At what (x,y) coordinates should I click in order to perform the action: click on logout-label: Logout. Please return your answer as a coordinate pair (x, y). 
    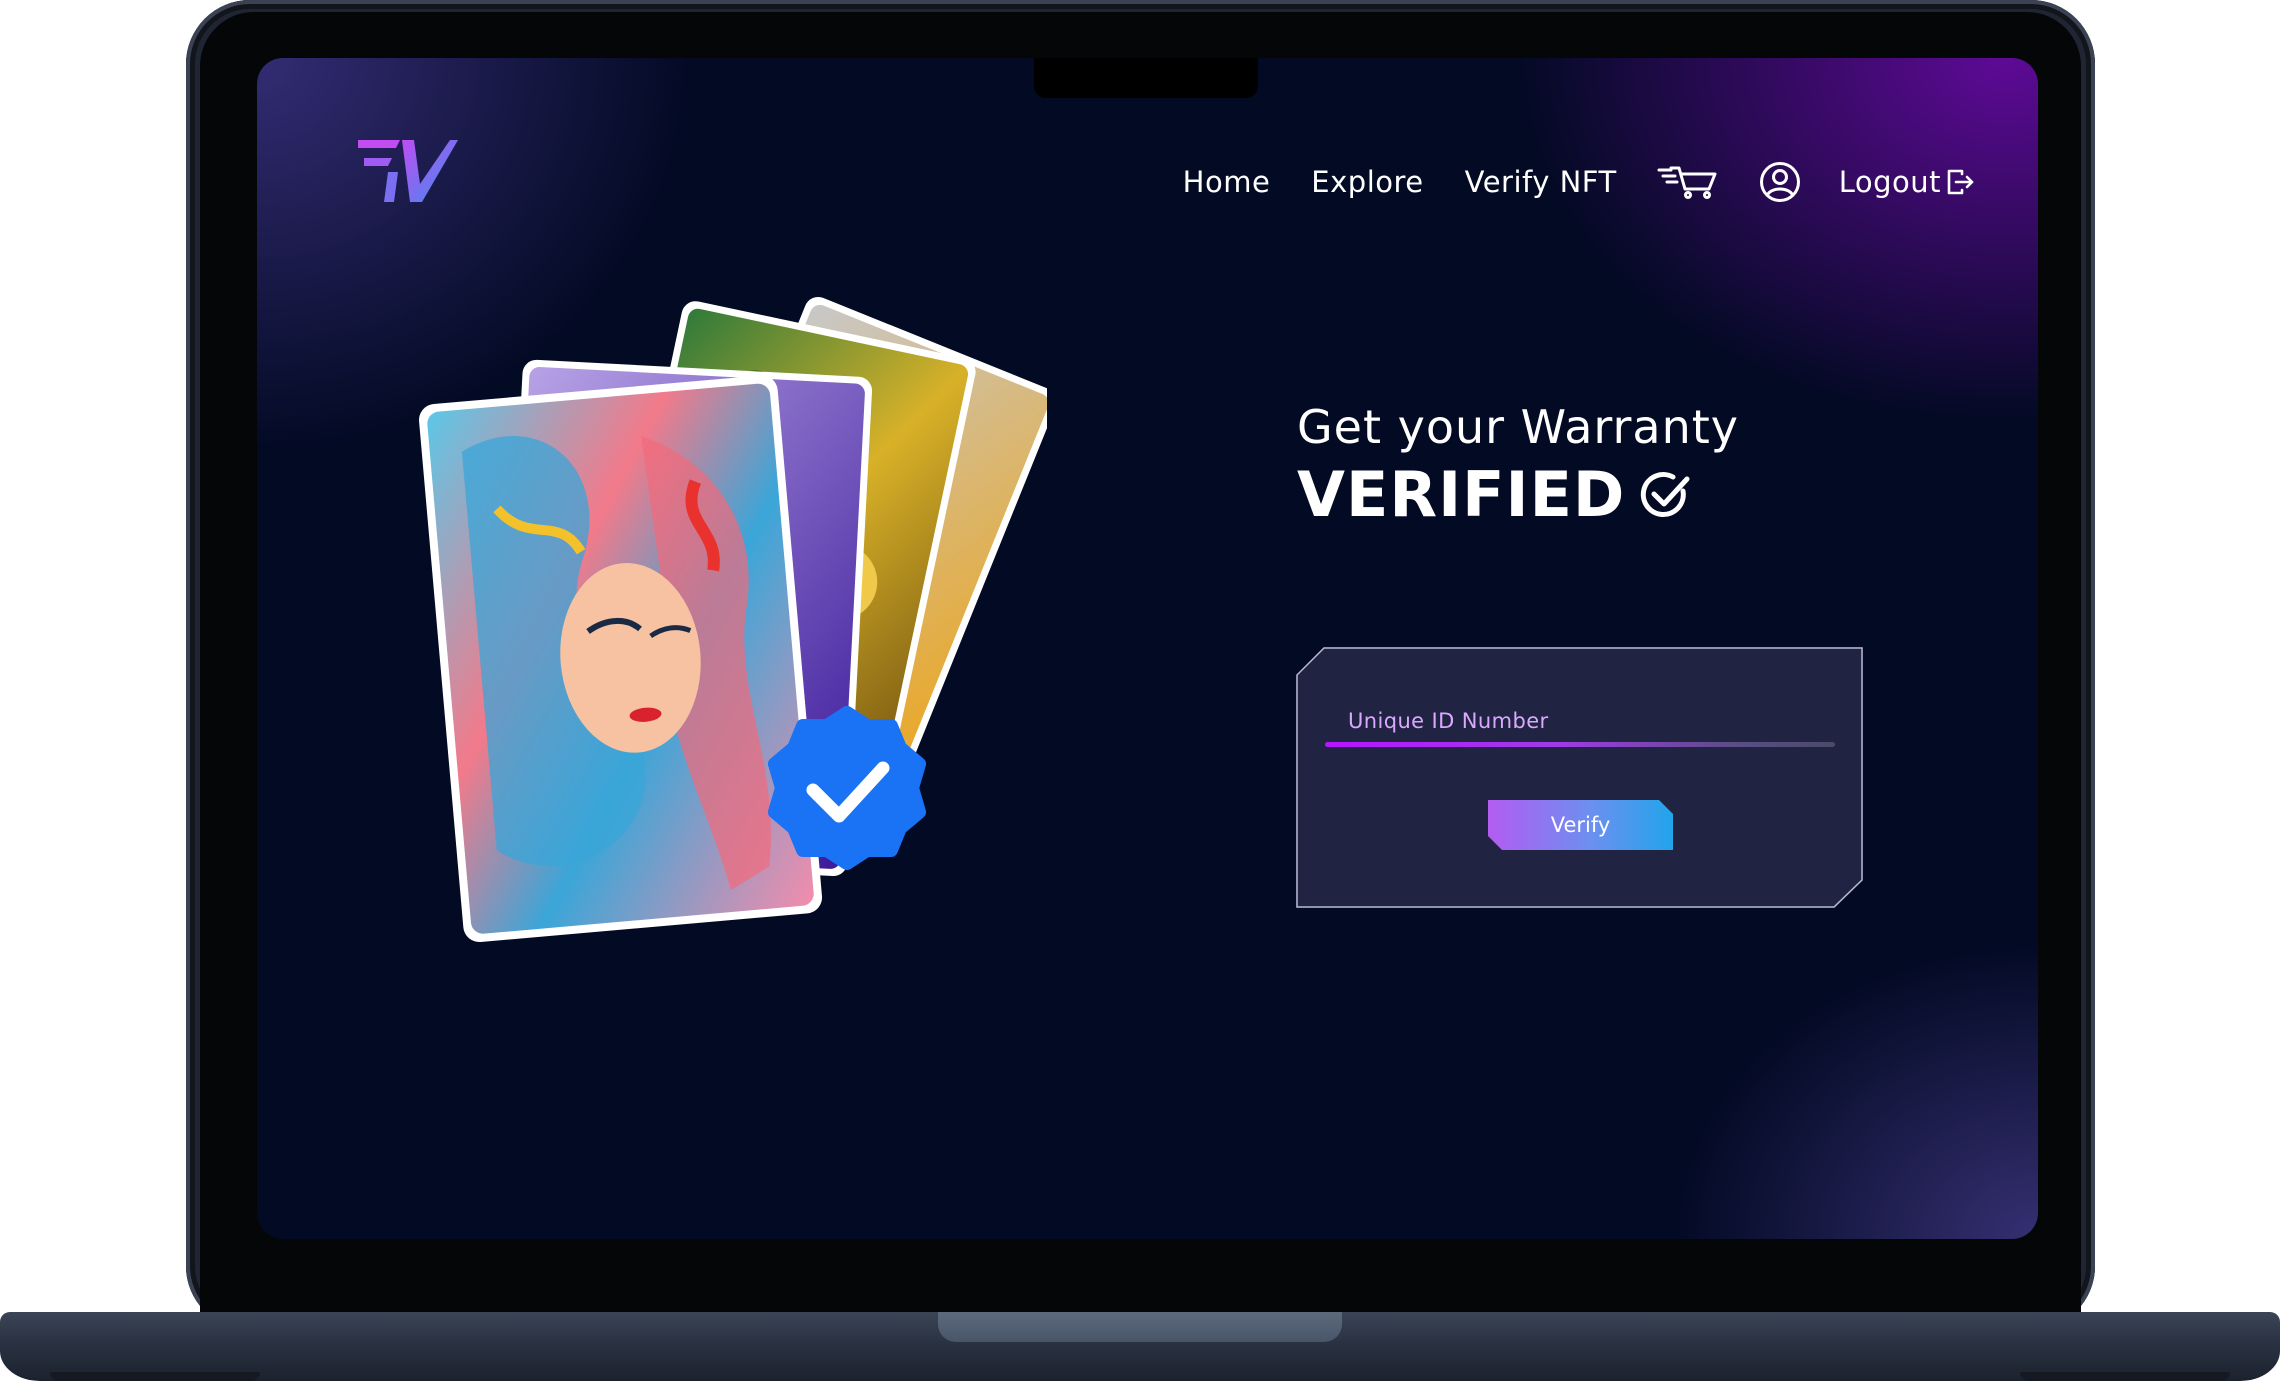
    Looking at the image, I should click on (1889, 182).